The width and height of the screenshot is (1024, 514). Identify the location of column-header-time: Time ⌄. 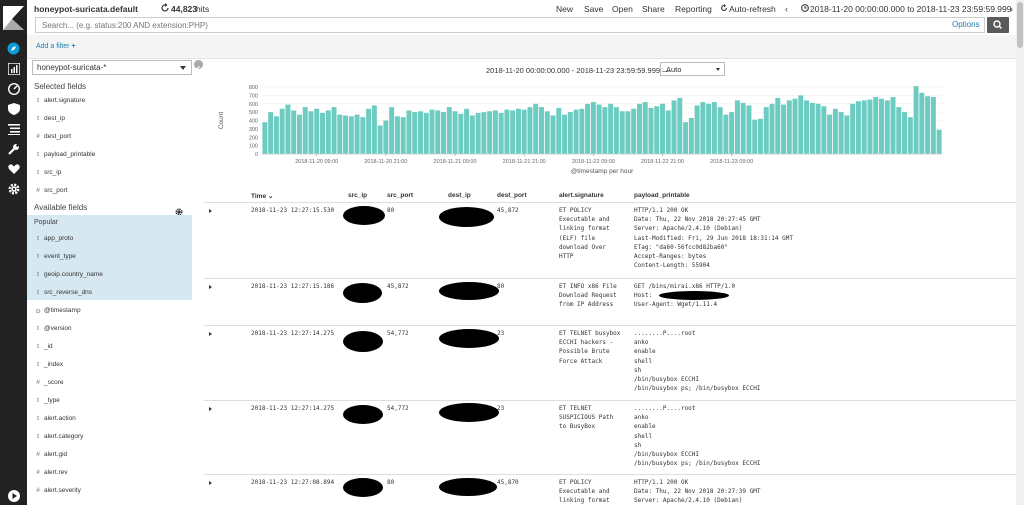
(262, 196).